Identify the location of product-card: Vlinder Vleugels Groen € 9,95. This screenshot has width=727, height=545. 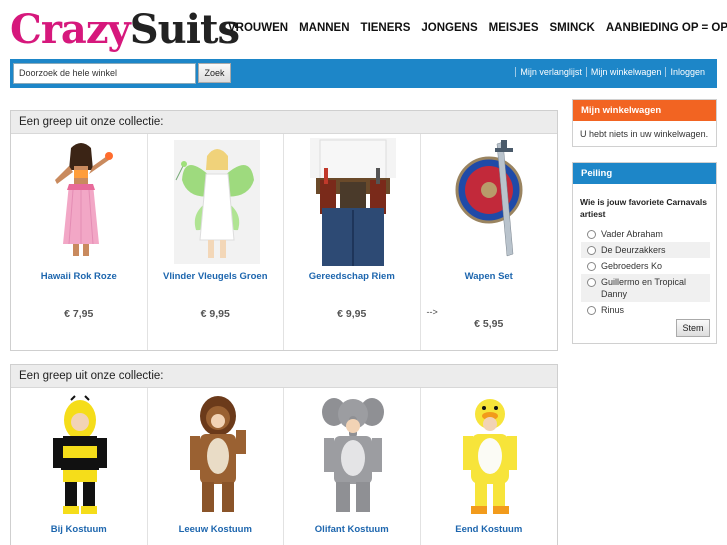
(216, 242).